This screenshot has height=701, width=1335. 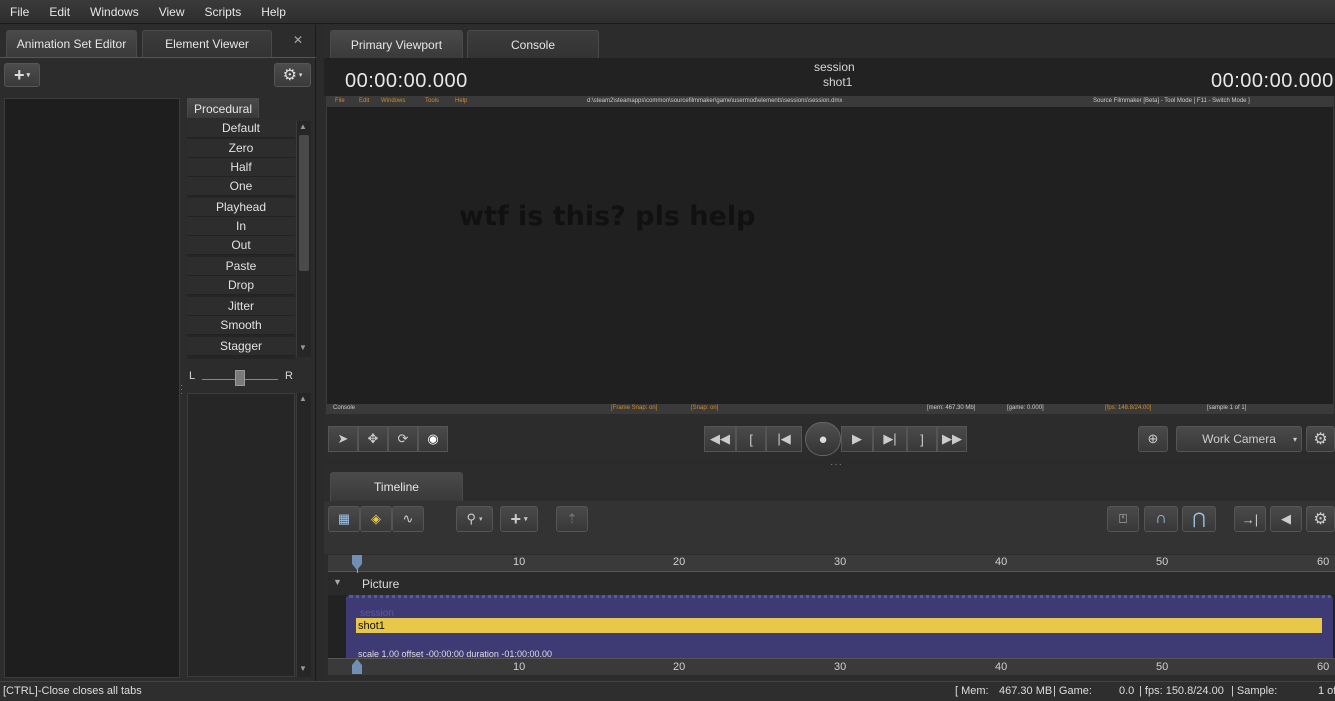 I want to click on inner-mem: [mem: 467.30 Mb], so click(x=951, y=408).